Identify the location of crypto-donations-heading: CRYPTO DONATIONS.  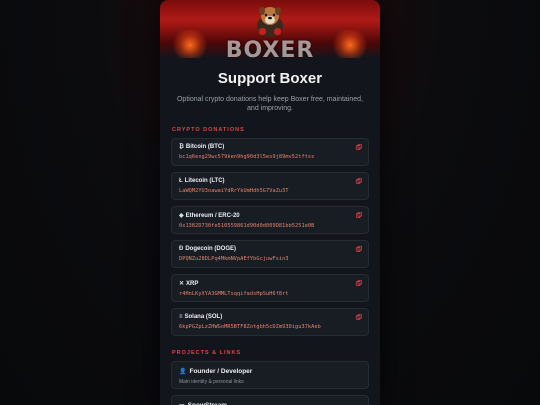
(208, 130).